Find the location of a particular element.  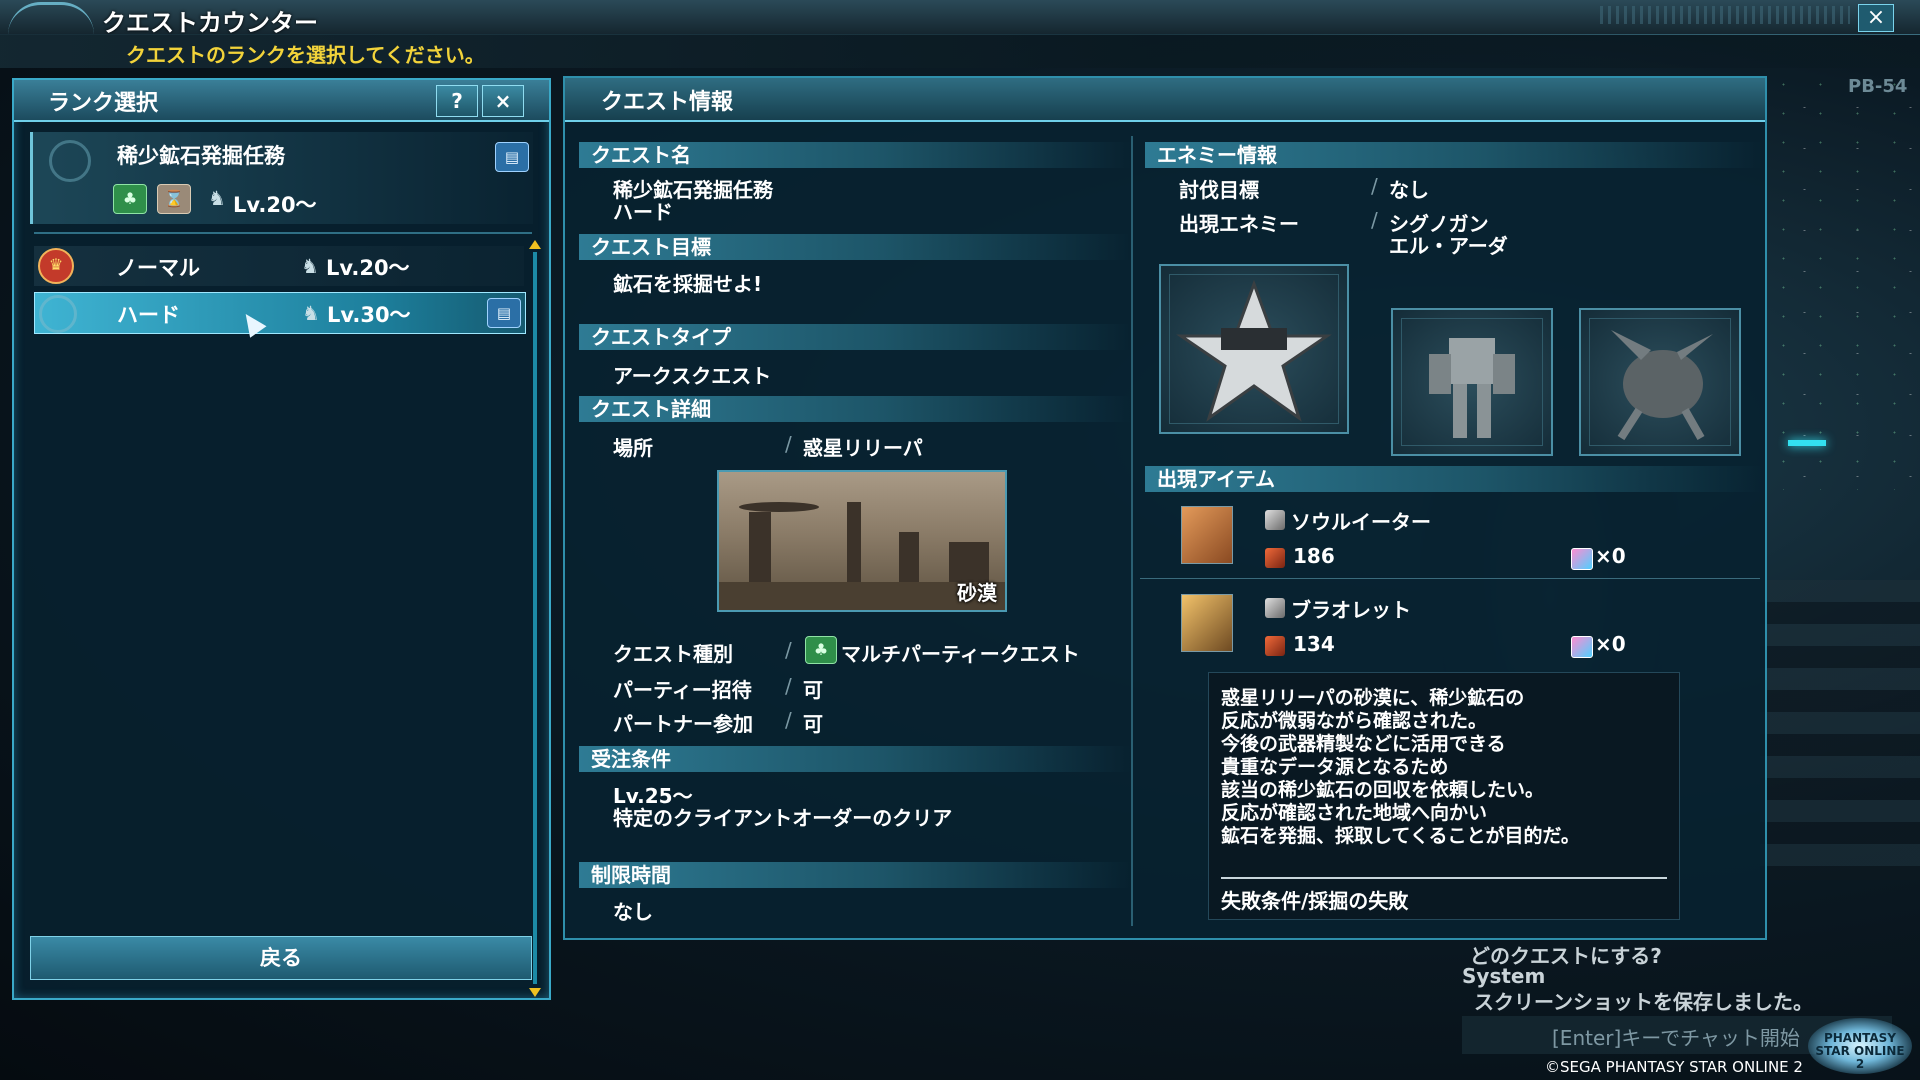

scroll-track is located at coordinates (535, 618).